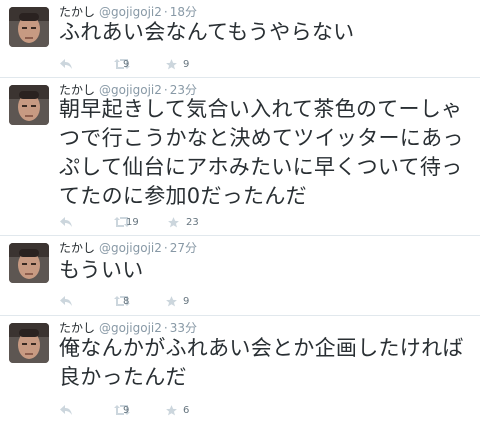 This screenshot has height=424, width=480. What do you see at coordinates (266, 363) in the screenshot?
I see `tweet-text: 俺なんかがふれあい会とか企画したければ 良かったんだ` at bounding box center [266, 363].